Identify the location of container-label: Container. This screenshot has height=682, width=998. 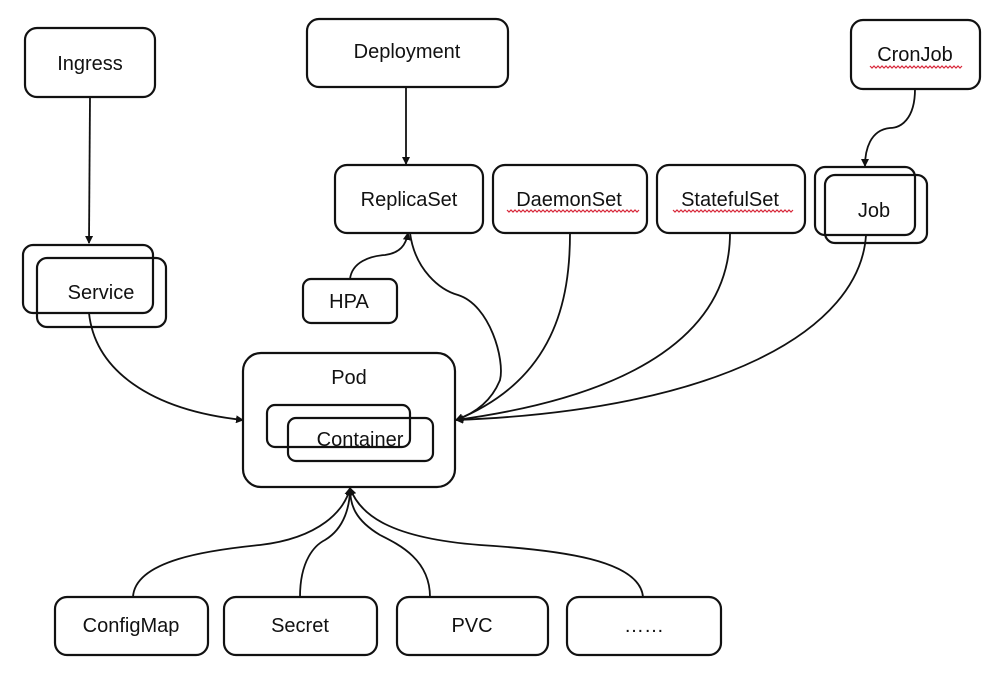
(360, 440).